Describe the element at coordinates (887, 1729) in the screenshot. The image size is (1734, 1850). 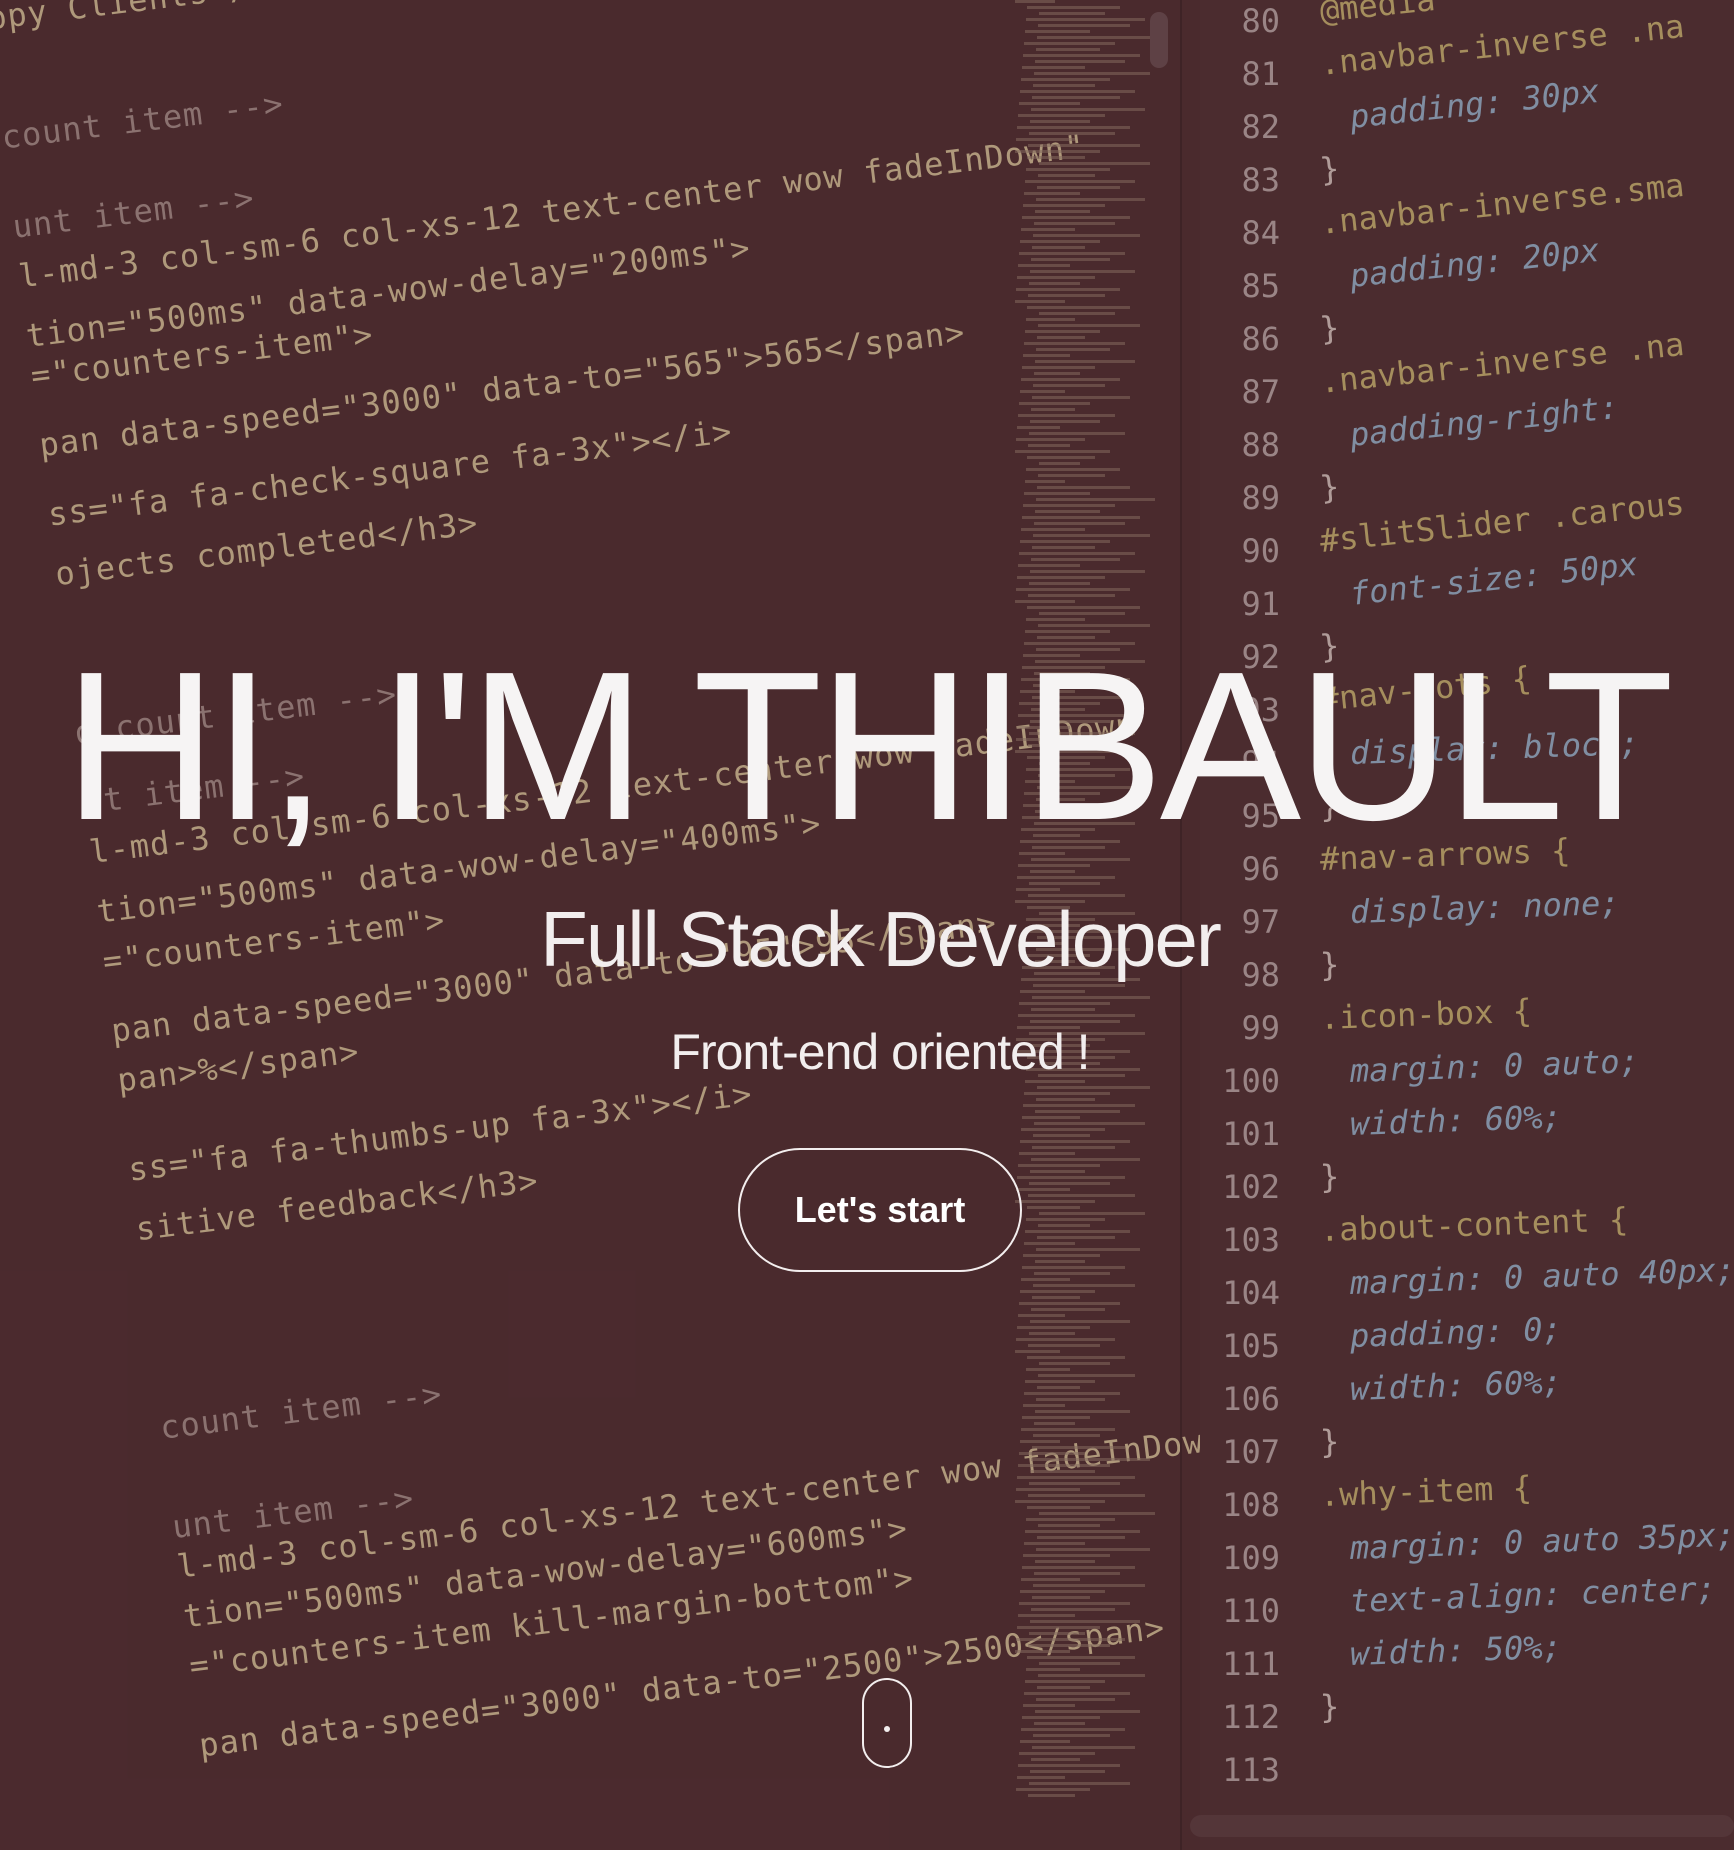
I see `scroll-dot` at that location.